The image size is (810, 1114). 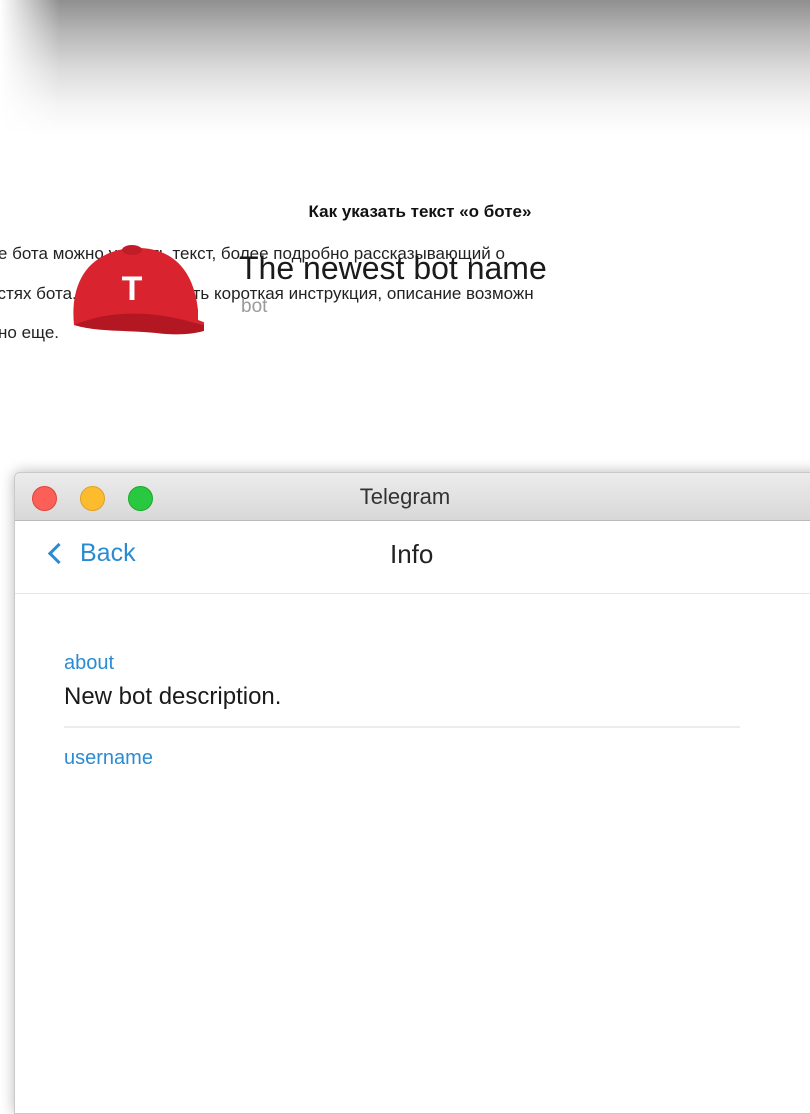 I want to click on bot-avatar: T, so click(x=138, y=290).